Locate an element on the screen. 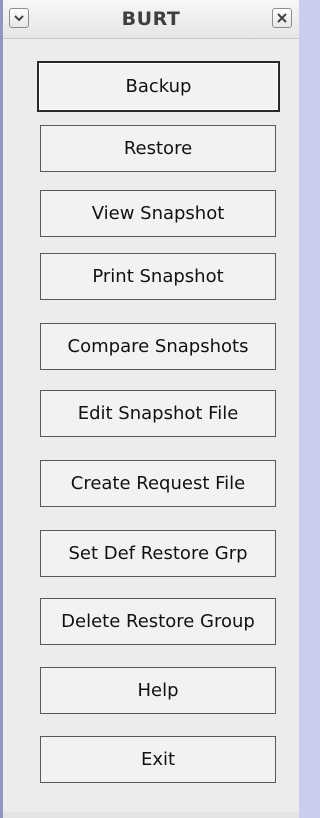 This screenshot has height=818, width=320. delete-restore-group-button: Delete Restore Group is located at coordinates (158, 621).